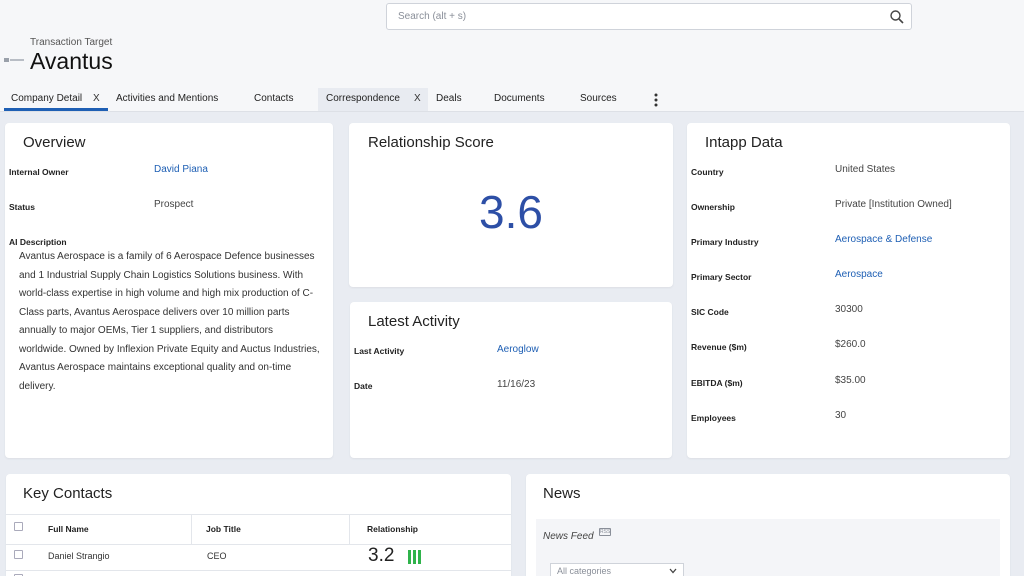 The image size is (1024, 576). What do you see at coordinates (223, 529) in the screenshot?
I see `column-header: Job Title` at bounding box center [223, 529].